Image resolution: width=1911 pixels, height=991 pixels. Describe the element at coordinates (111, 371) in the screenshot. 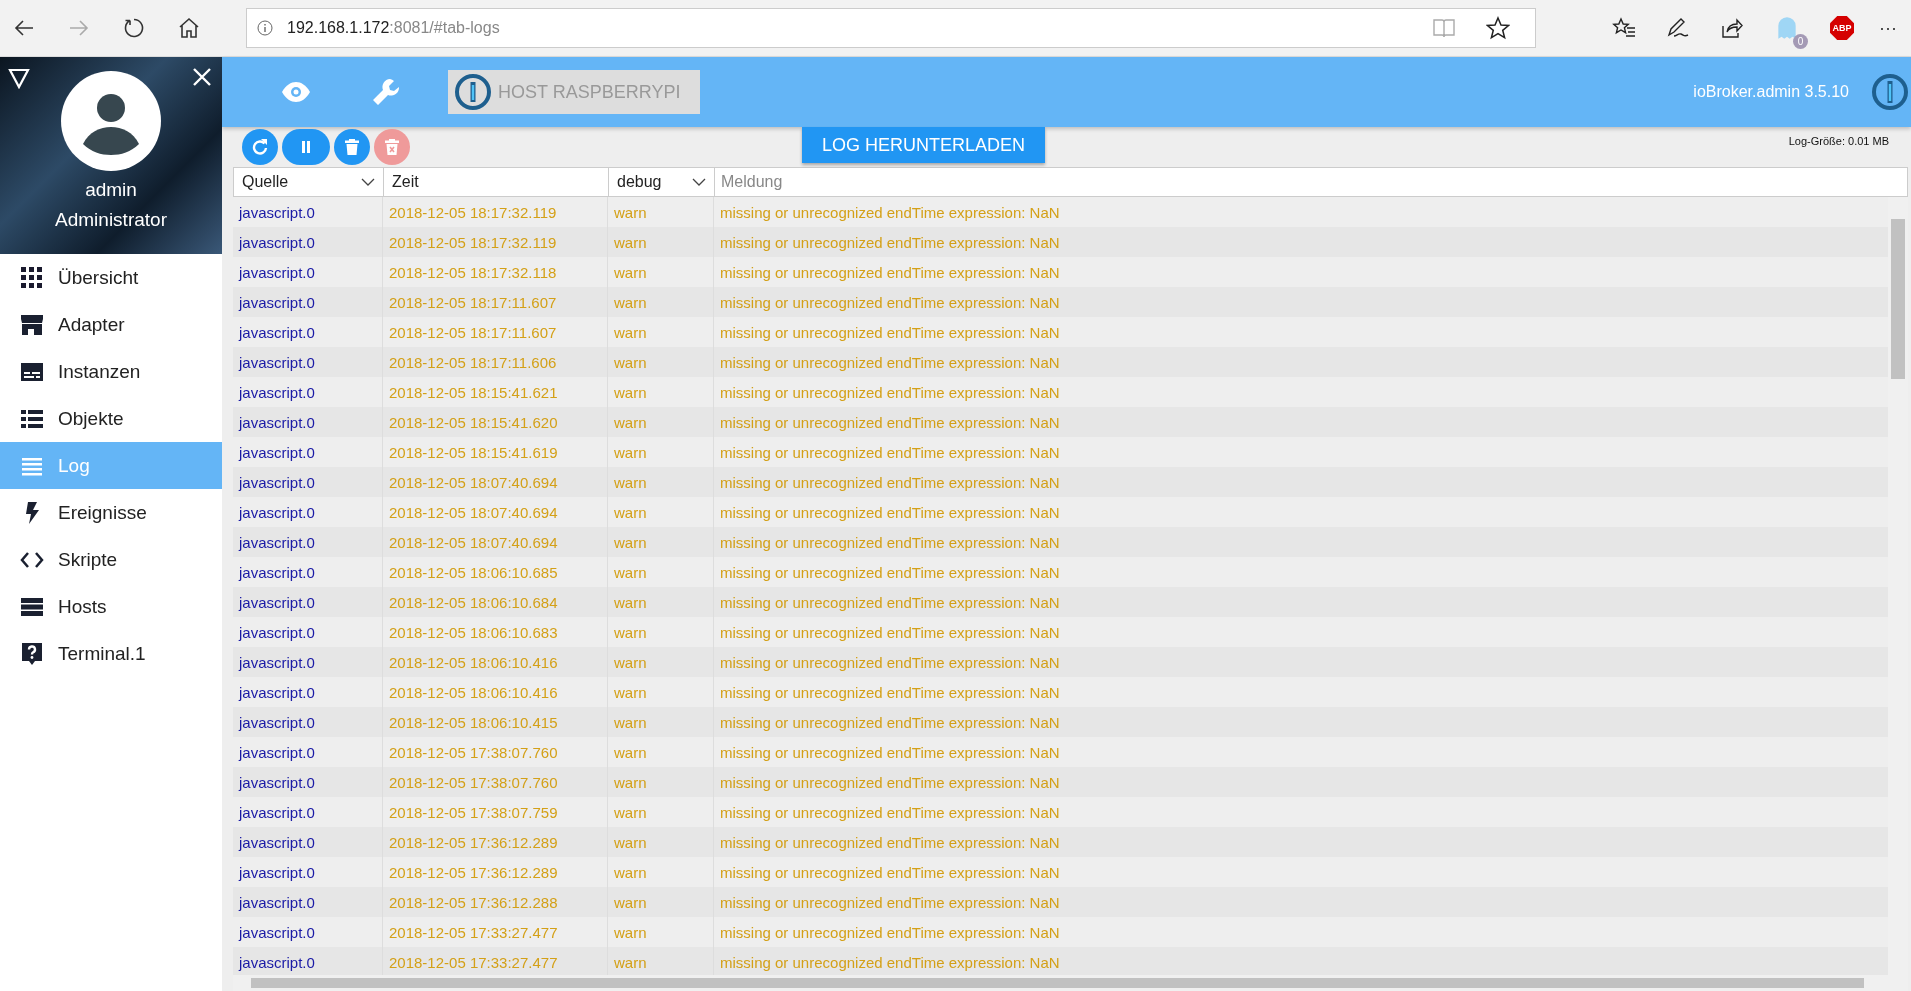

I see `sidebar-item: Instanzen` at that location.